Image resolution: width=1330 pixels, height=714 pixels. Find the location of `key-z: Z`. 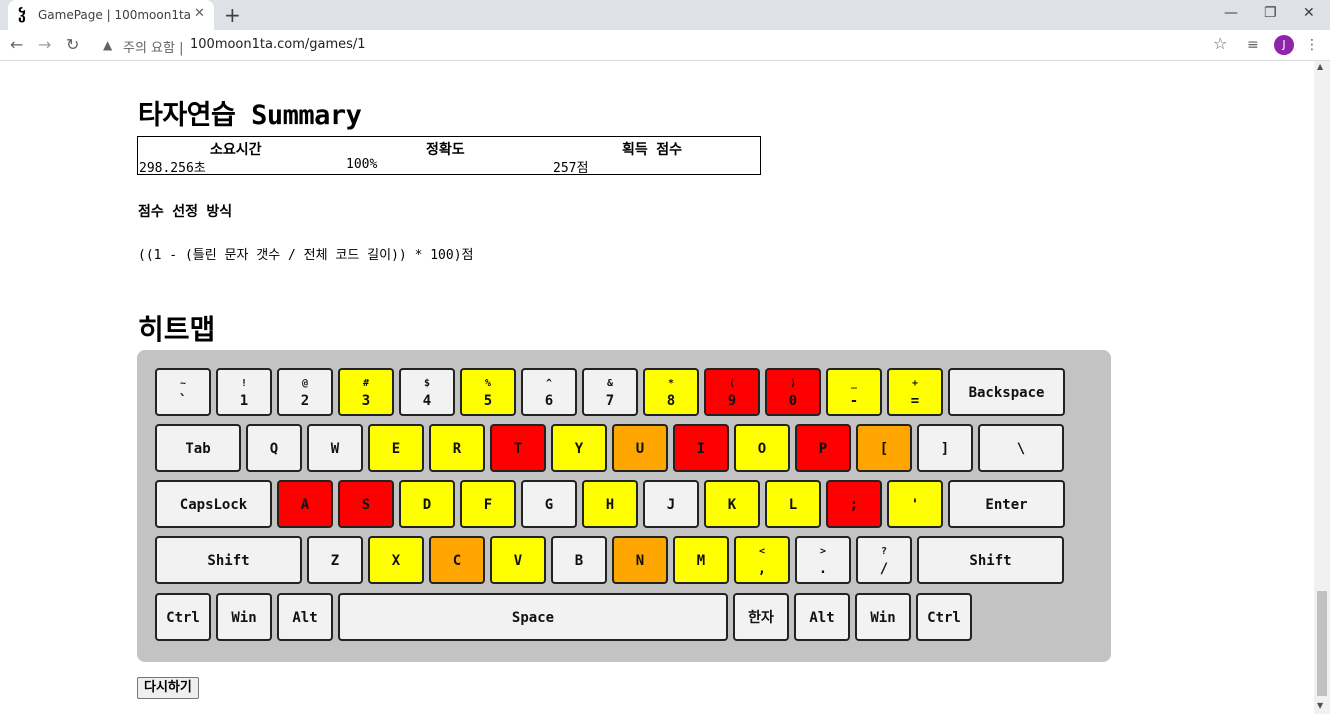

key-z: Z is located at coordinates (335, 560).